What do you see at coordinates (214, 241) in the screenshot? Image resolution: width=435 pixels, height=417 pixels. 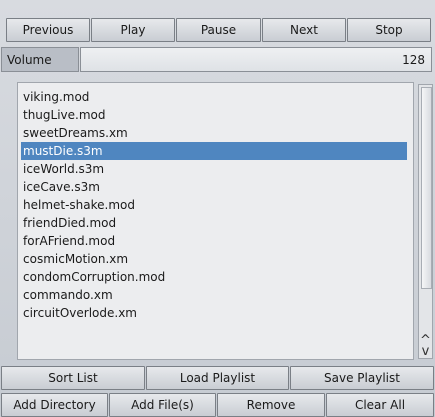 I see `list-item: forAFriend.mod` at bounding box center [214, 241].